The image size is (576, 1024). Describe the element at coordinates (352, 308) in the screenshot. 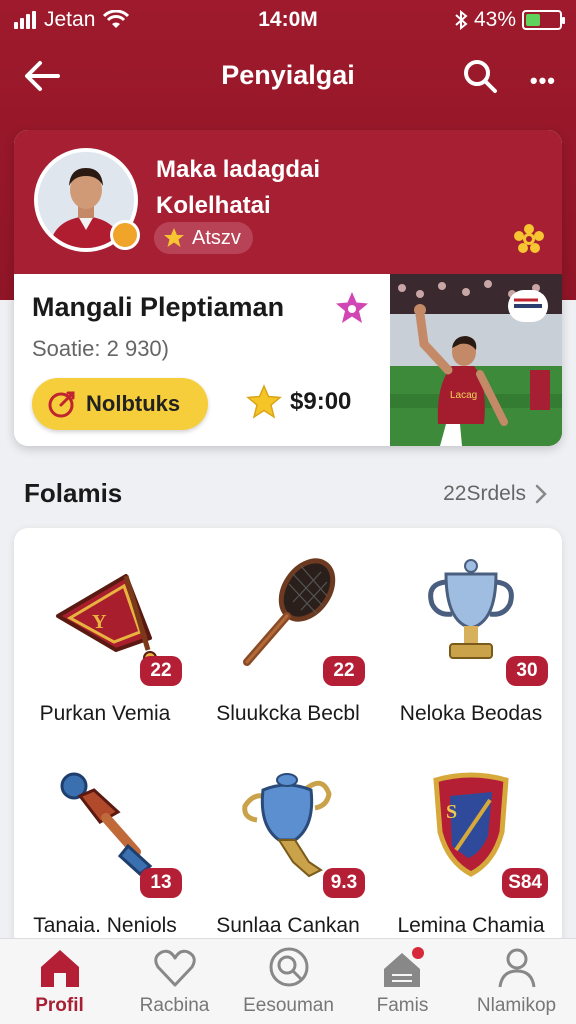

I see `favorite-star-icon` at that location.